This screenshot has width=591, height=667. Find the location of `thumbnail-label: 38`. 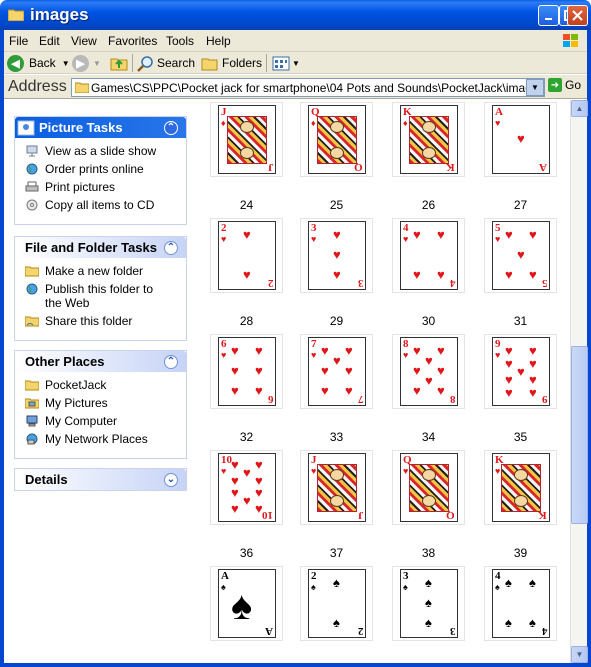

thumbnail-label: 38 is located at coordinates (428, 553).